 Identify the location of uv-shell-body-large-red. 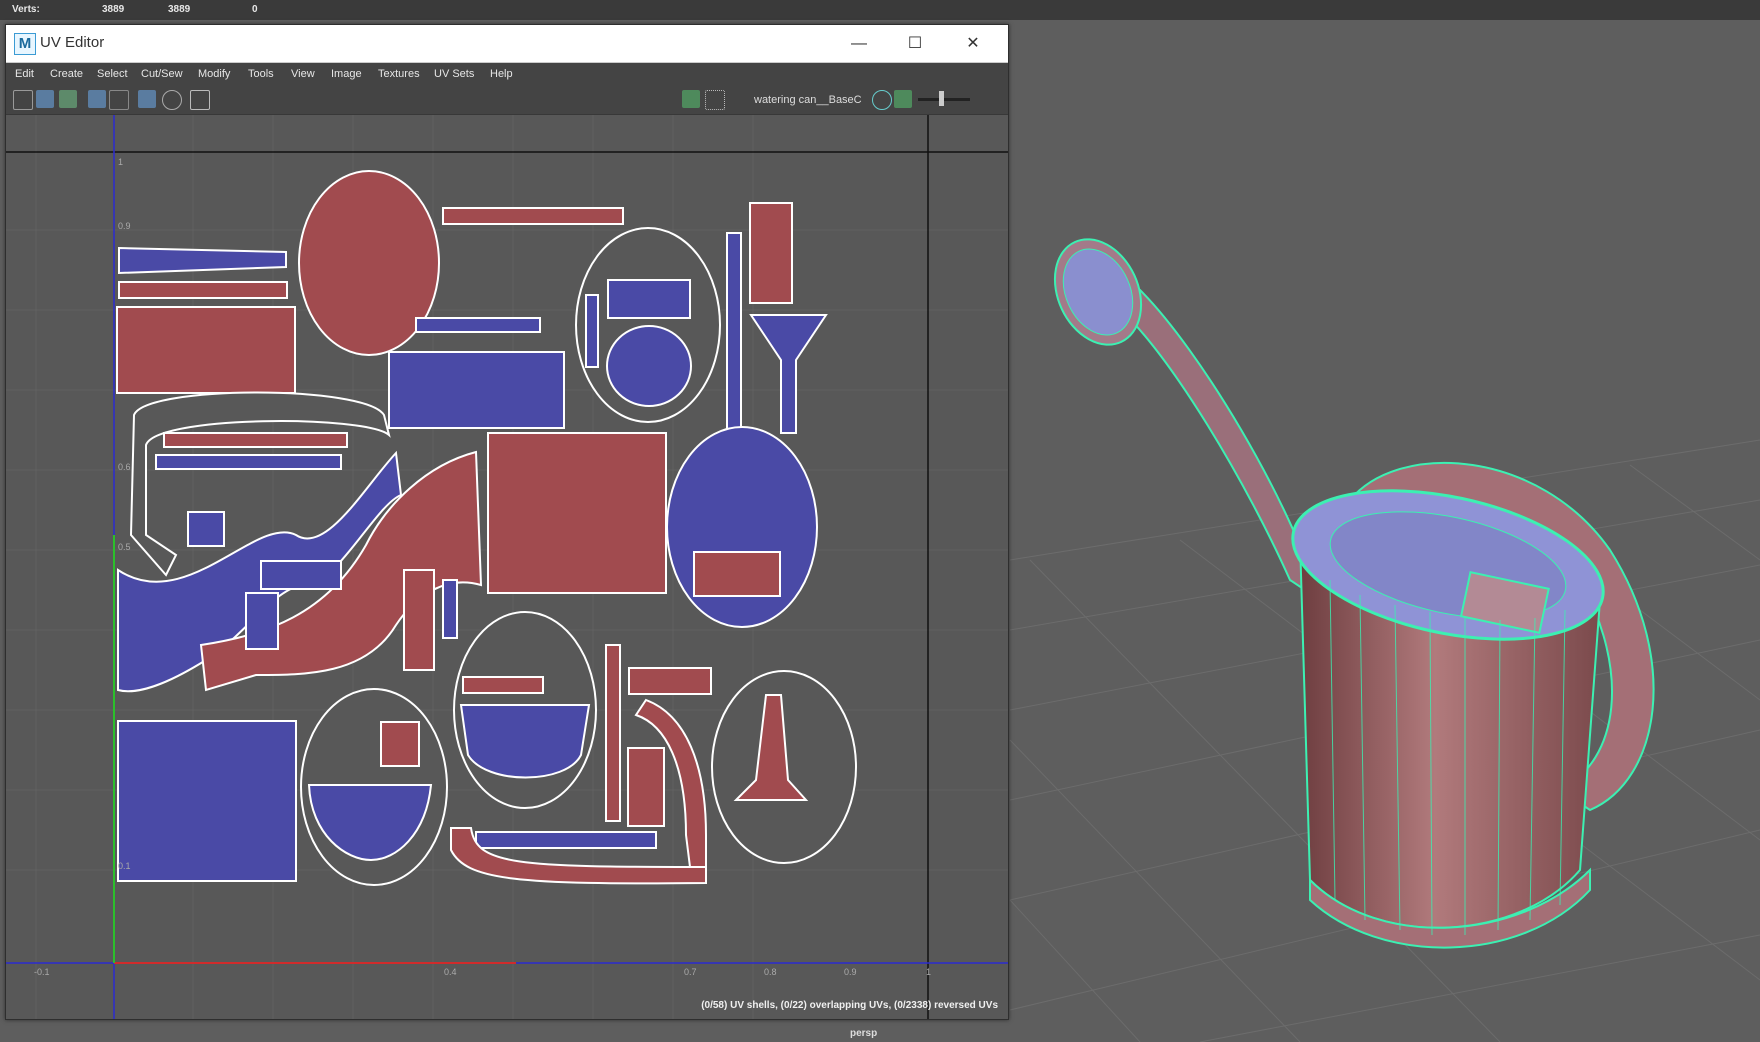
(577, 513).